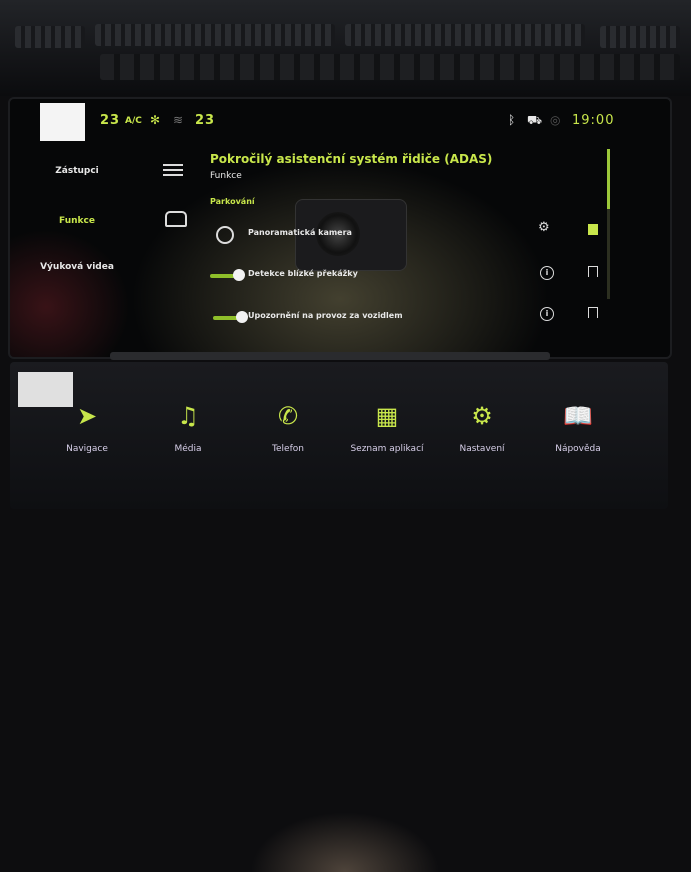  I want to click on sidebar-item-label: Funkce, so click(77, 221).